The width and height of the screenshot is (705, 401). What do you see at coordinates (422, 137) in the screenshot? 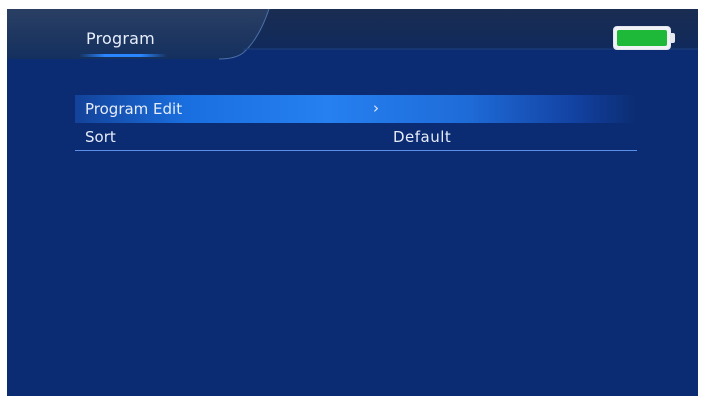
I see `menu-item-value: Default` at bounding box center [422, 137].